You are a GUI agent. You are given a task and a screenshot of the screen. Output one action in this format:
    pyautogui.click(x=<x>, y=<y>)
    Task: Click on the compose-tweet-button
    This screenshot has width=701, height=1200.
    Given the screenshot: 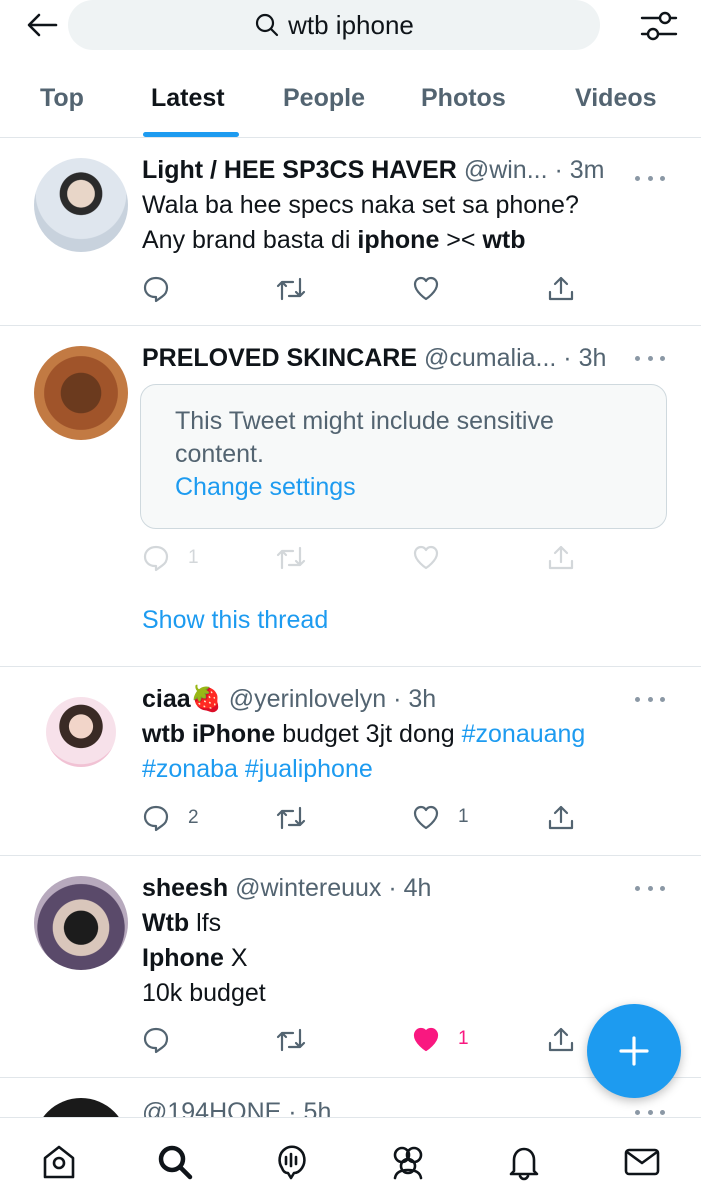 What is the action you would take?
    pyautogui.click(x=634, y=1051)
    